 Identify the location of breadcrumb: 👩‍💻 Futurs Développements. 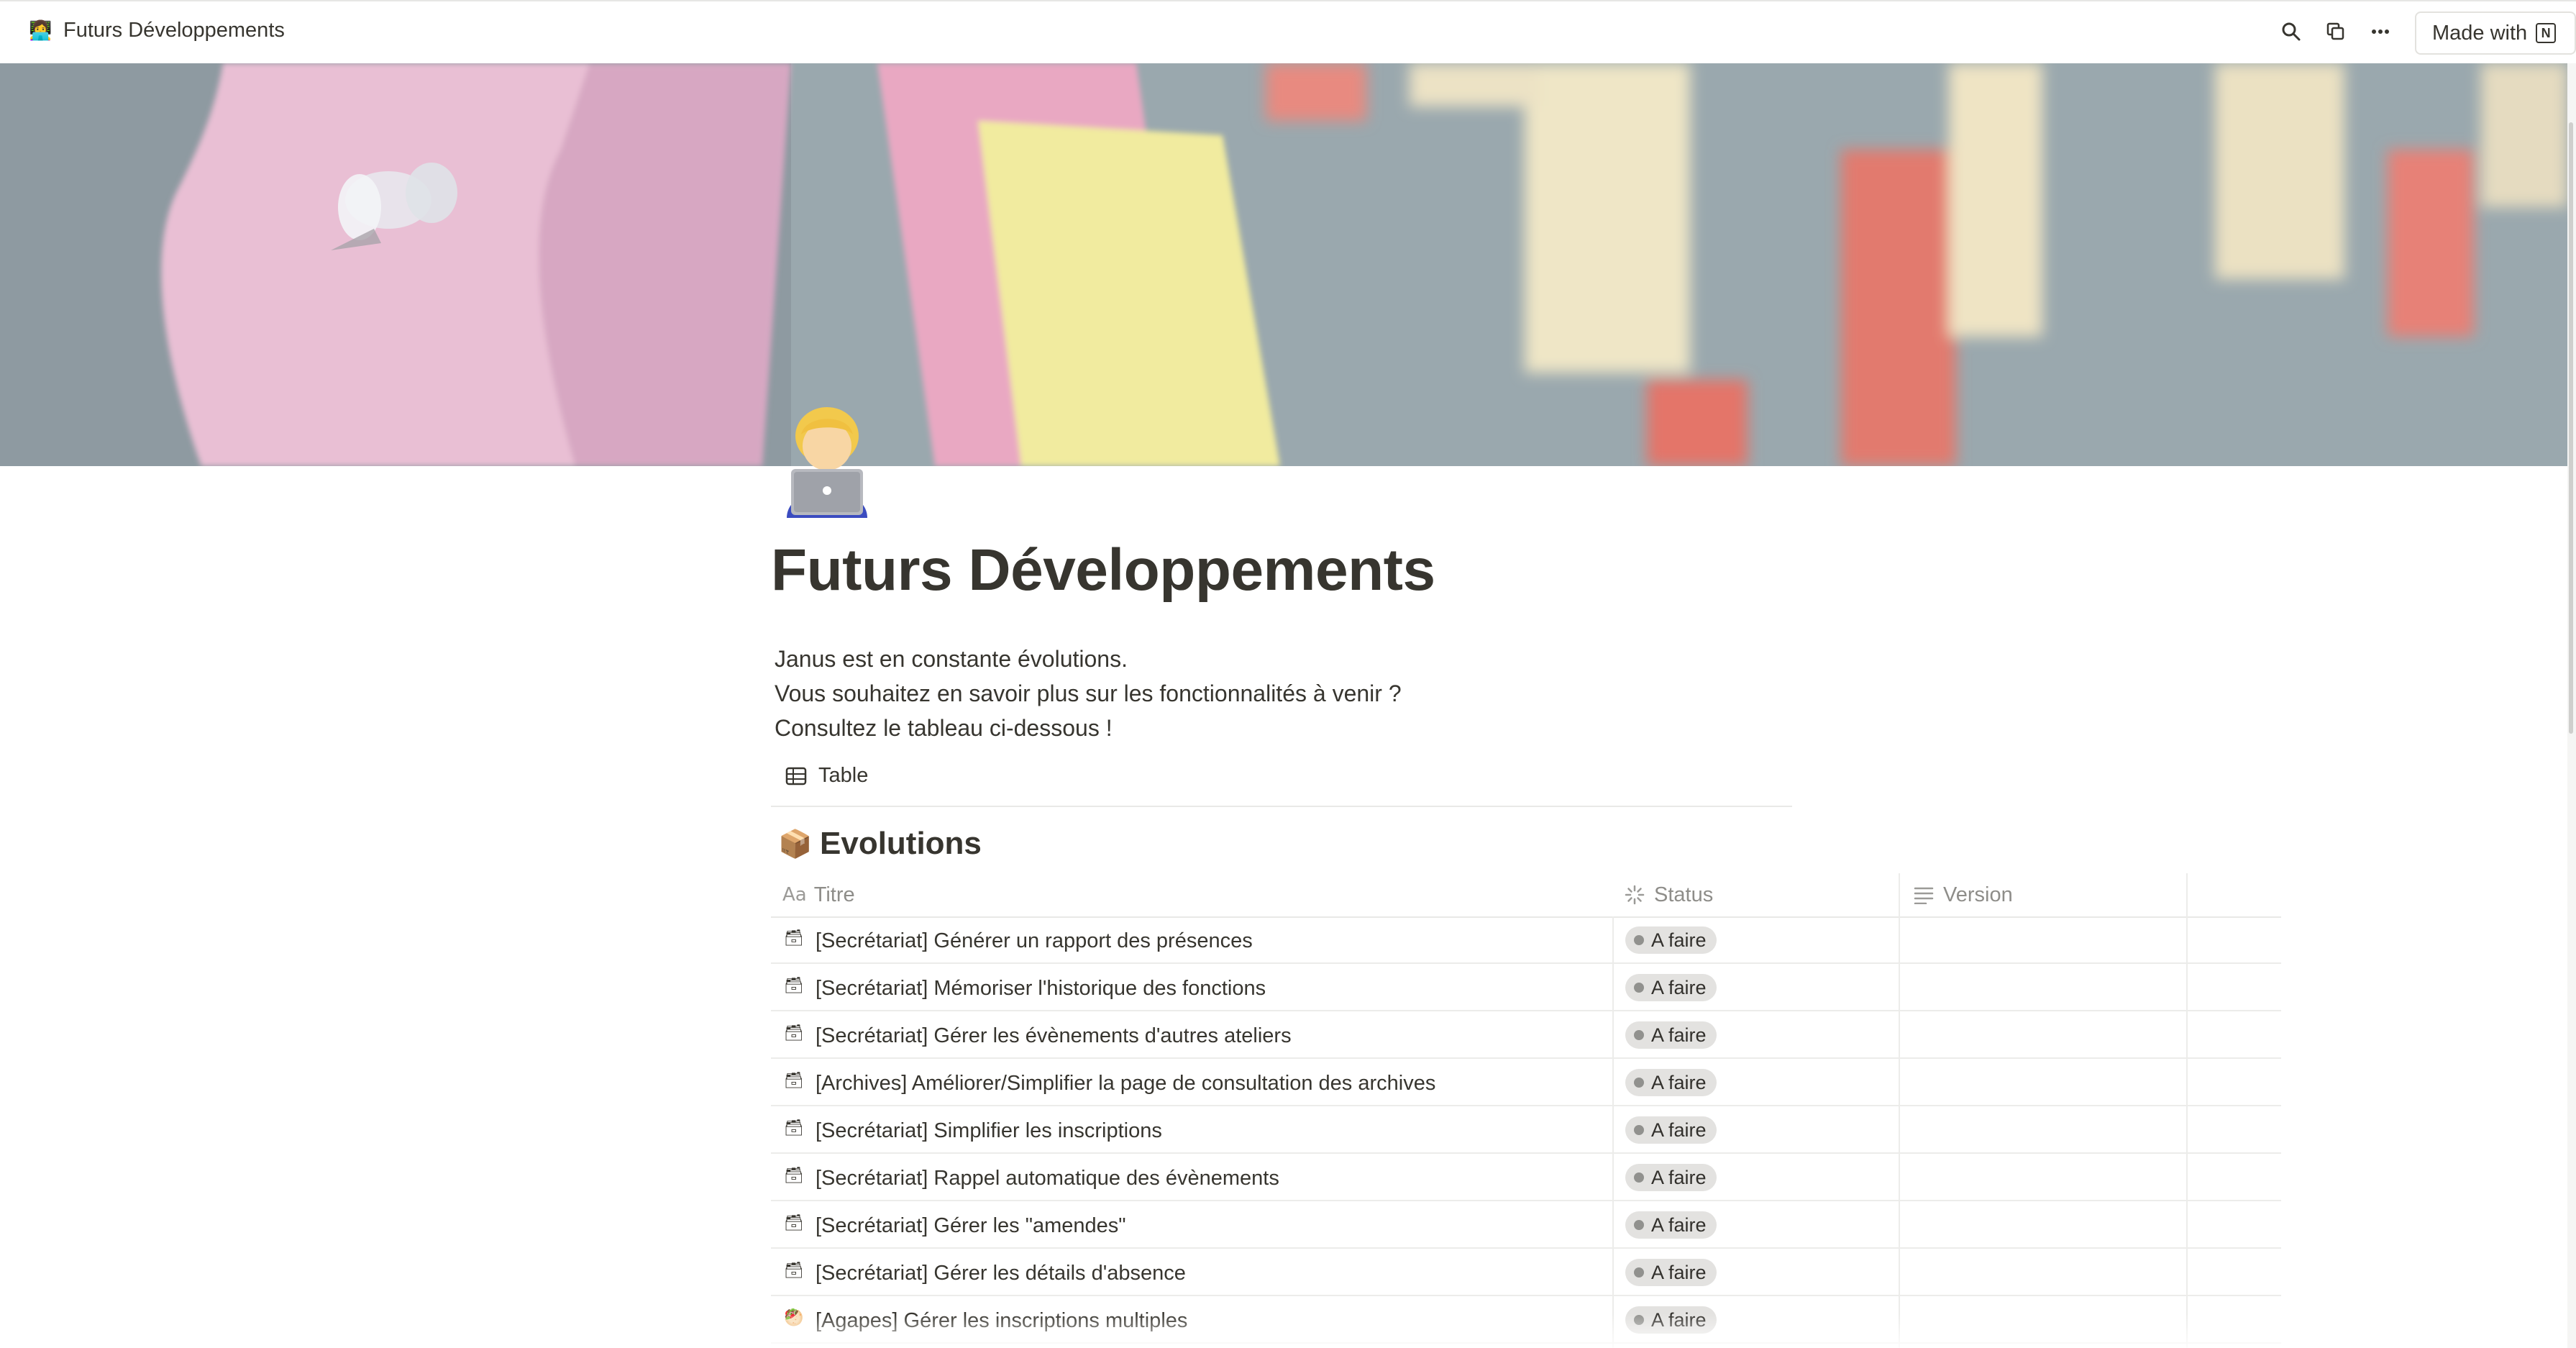
(157, 30).